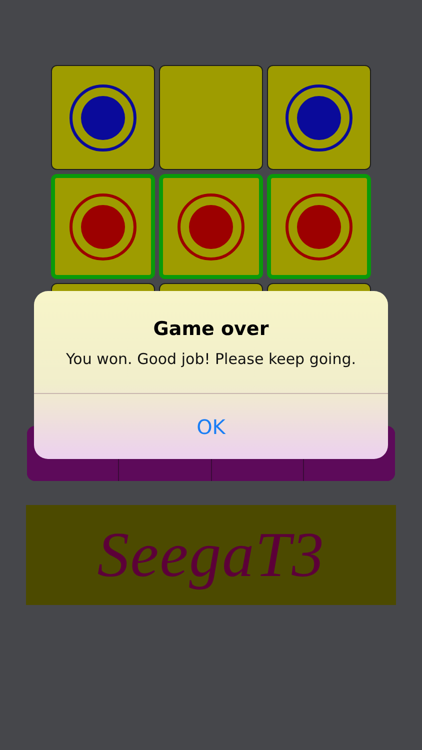 Image resolution: width=422 pixels, height=750 pixels. What do you see at coordinates (211, 555) in the screenshot?
I see `logo-text: SeegaT3` at bounding box center [211, 555].